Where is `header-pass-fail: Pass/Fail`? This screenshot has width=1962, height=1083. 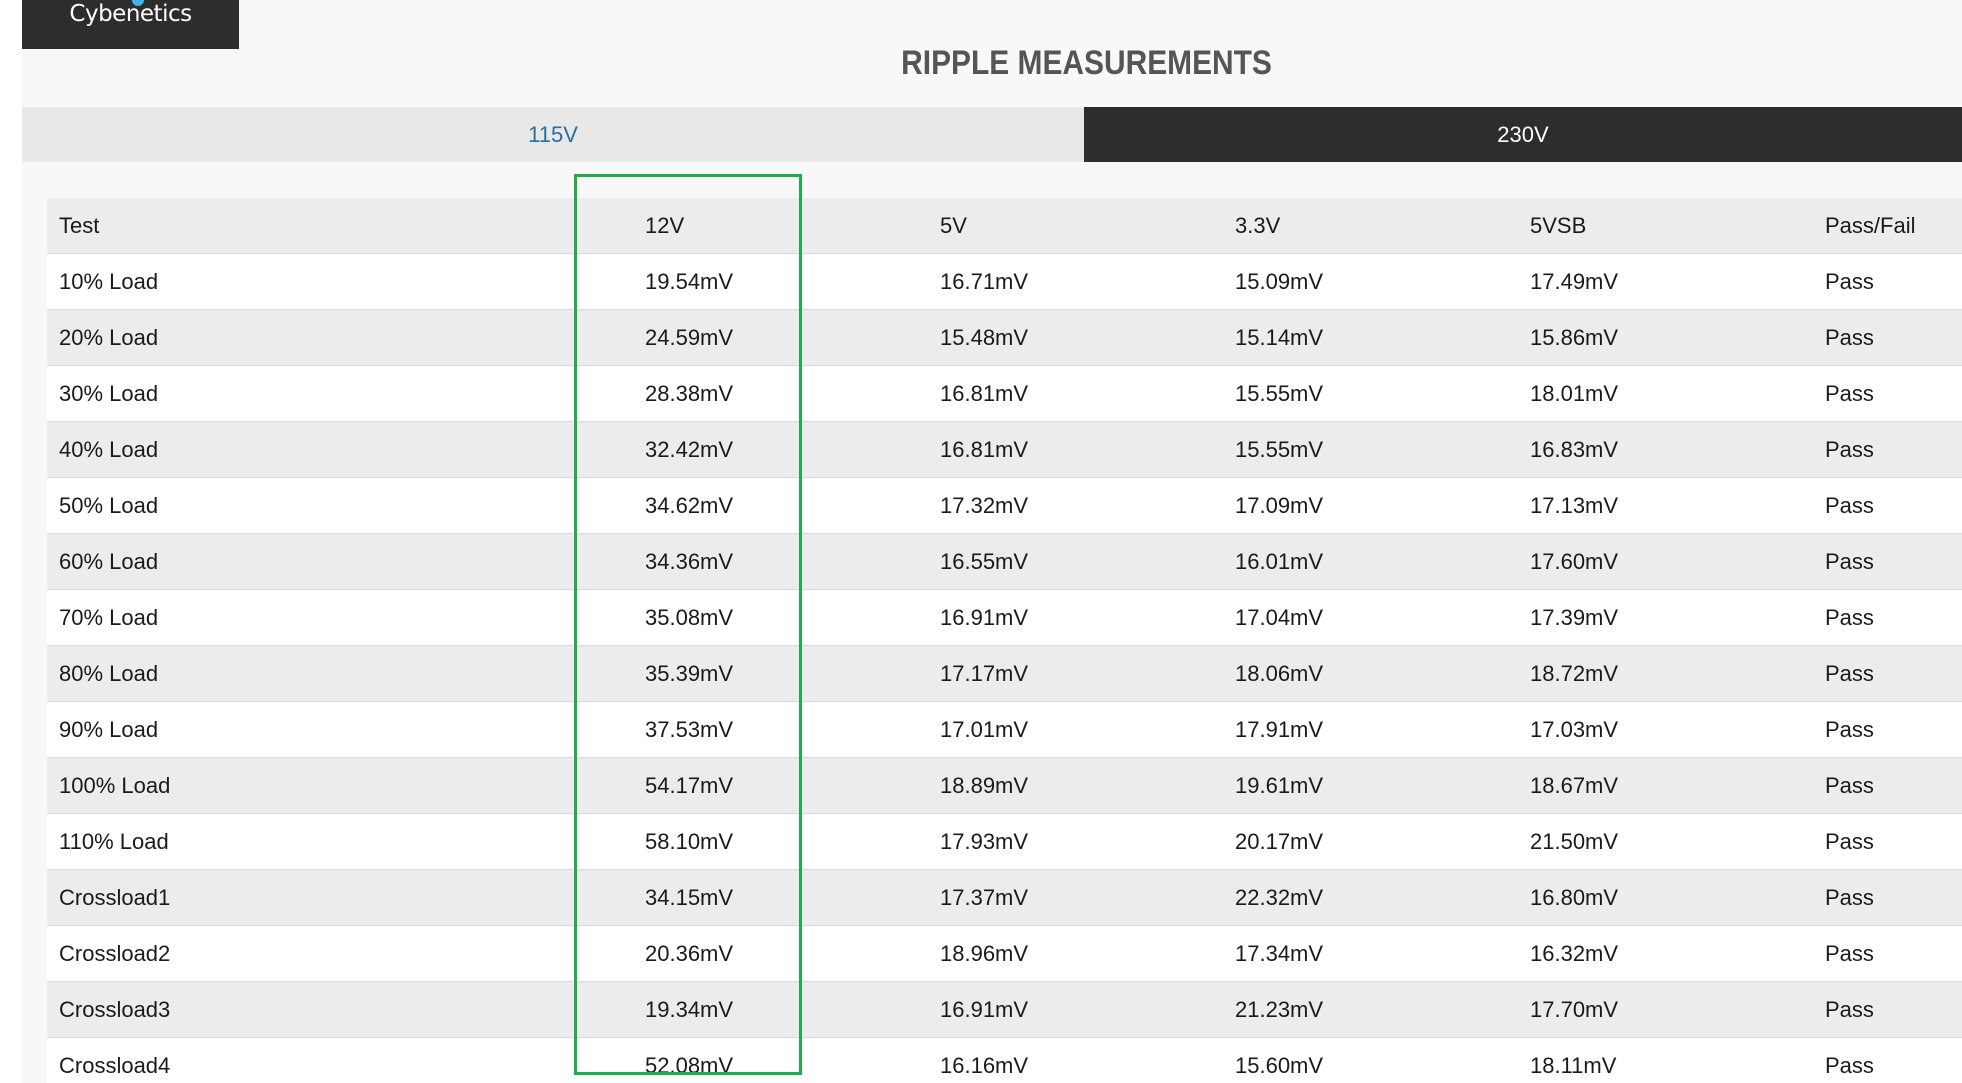 header-pass-fail: Pass/Fail is located at coordinates (1870, 225).